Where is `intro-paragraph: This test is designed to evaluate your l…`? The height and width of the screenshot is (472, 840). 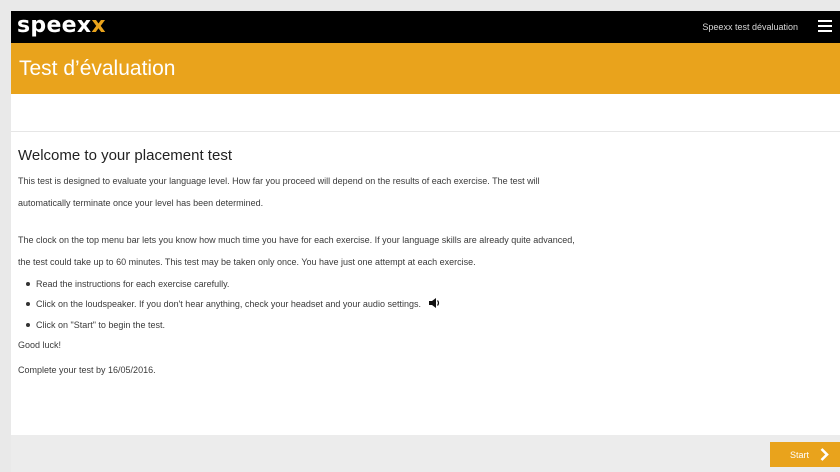
intro-paragraph: This test is designed to evaluate your l… is located at coordinates (418, 192).